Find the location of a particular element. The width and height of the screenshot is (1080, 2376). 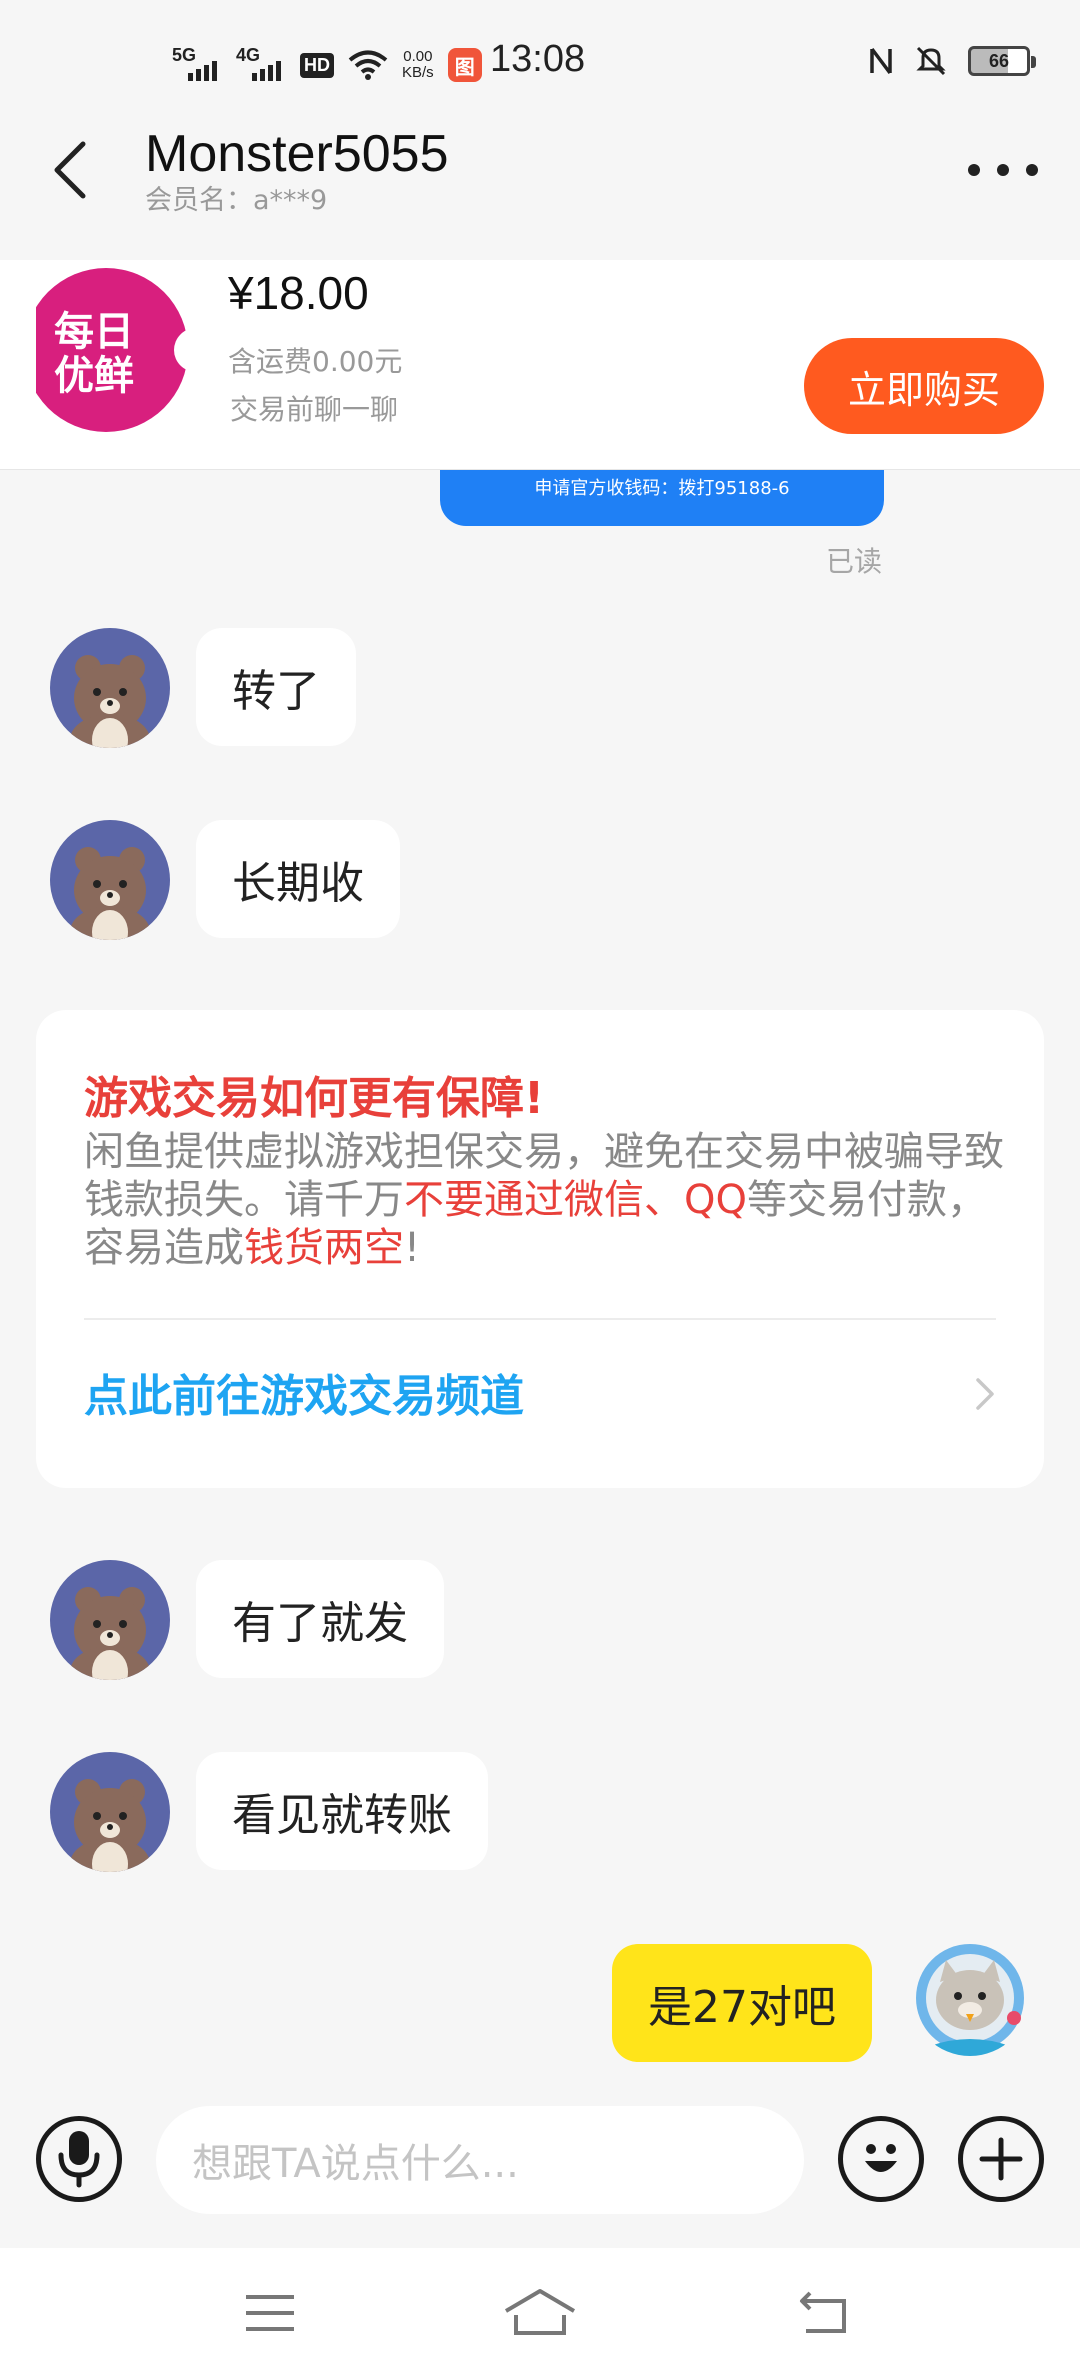

cat-astronaut-avatar-icon is located at coordinates (970, 1996).